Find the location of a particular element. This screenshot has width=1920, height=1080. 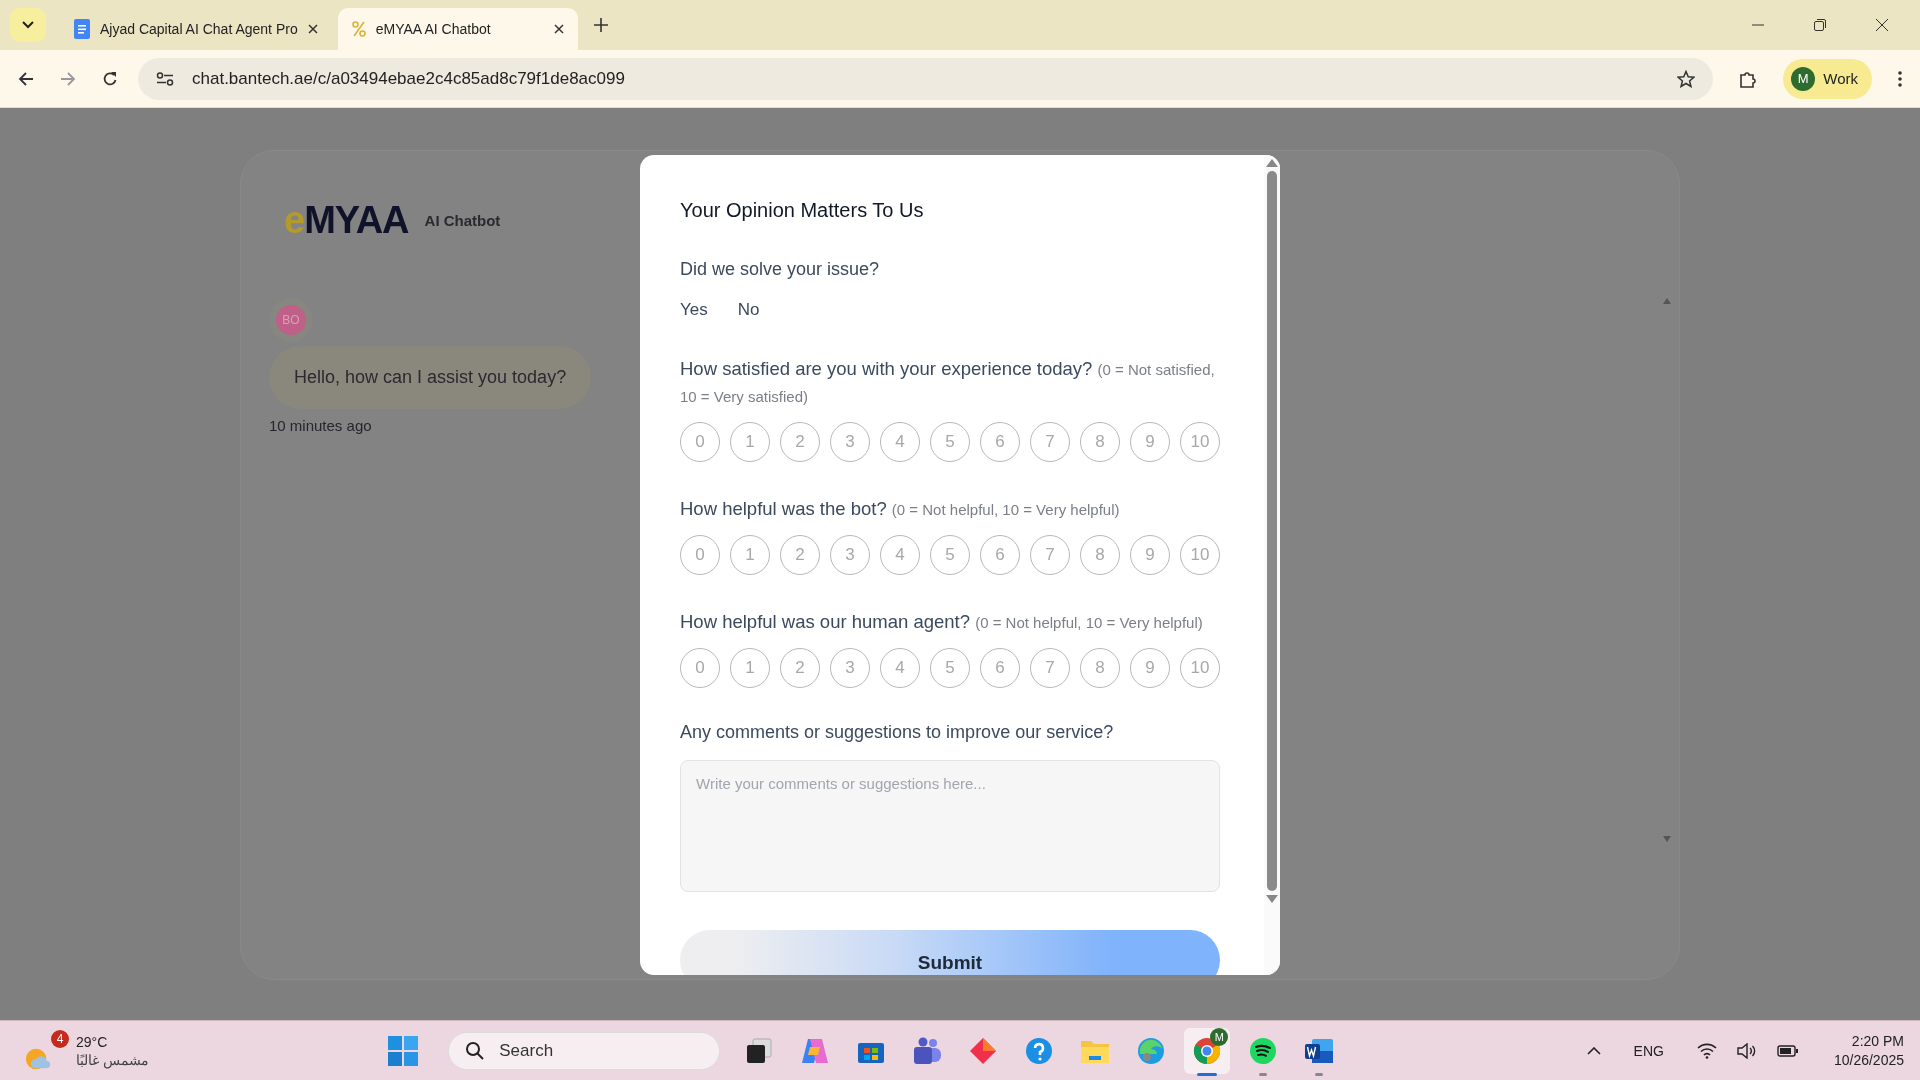

site-settings-icon is located at coordinates (165, 78).